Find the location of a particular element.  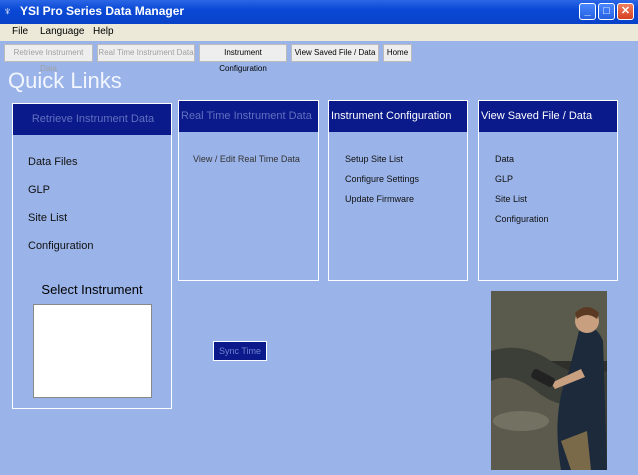

field-sampling-photo is located at coordinates (549, 380).